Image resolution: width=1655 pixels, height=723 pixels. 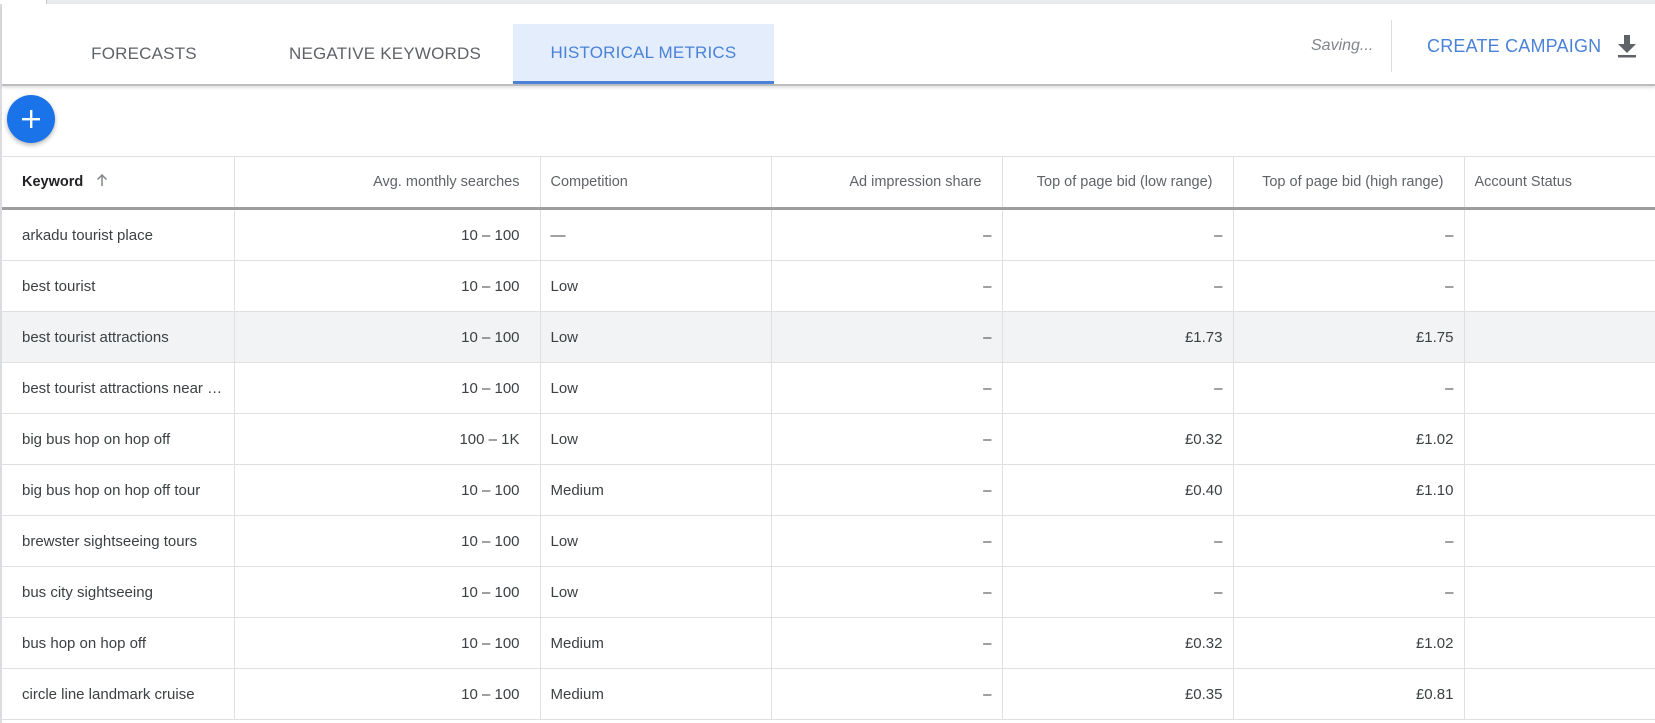 What do you see at coordinates (118, 643) in the screenshot?
I see `cell-keyword: bus hop on hop off` at bounding box center [118, 643].